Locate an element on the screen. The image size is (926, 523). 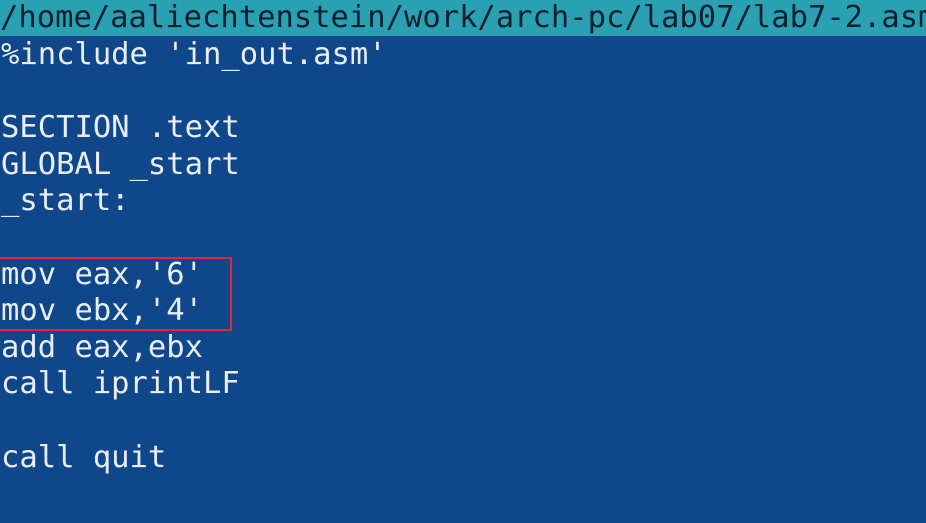
code-line: GLOBAL _start is located at coordinates (120, 164).